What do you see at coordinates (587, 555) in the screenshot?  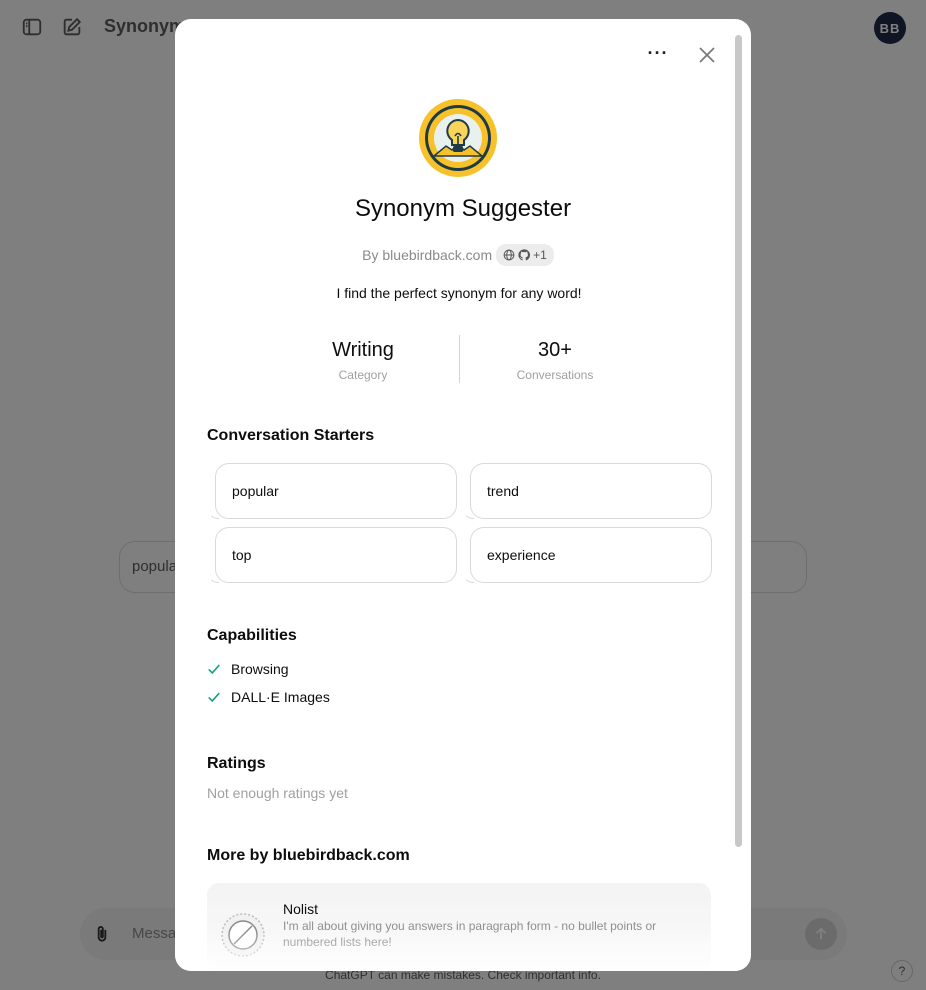 I see `starter-button: experience` at bounding box center [587, 555].